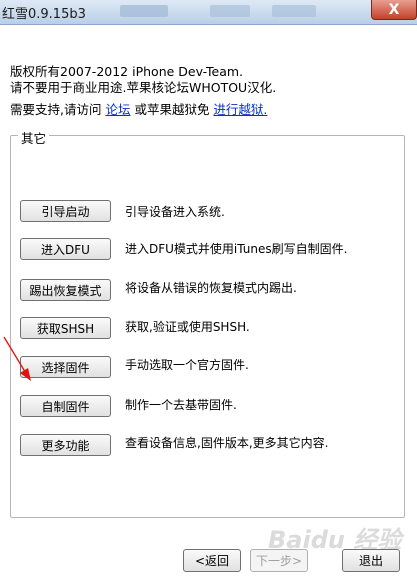 The image size is (417, 578). What do you see at coordinates (212, 560) in the screenshot?
I see `back-button: <返回` at bounding box center [212, 560].